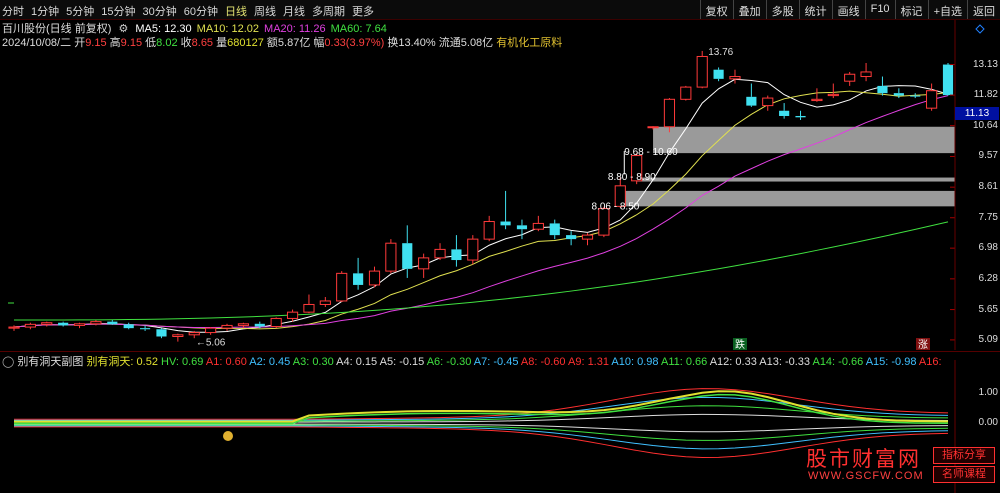 The width and height of the screenshot is (1000, 493). I want to click on period-tab-5: 60分钟, so click(201, 12).